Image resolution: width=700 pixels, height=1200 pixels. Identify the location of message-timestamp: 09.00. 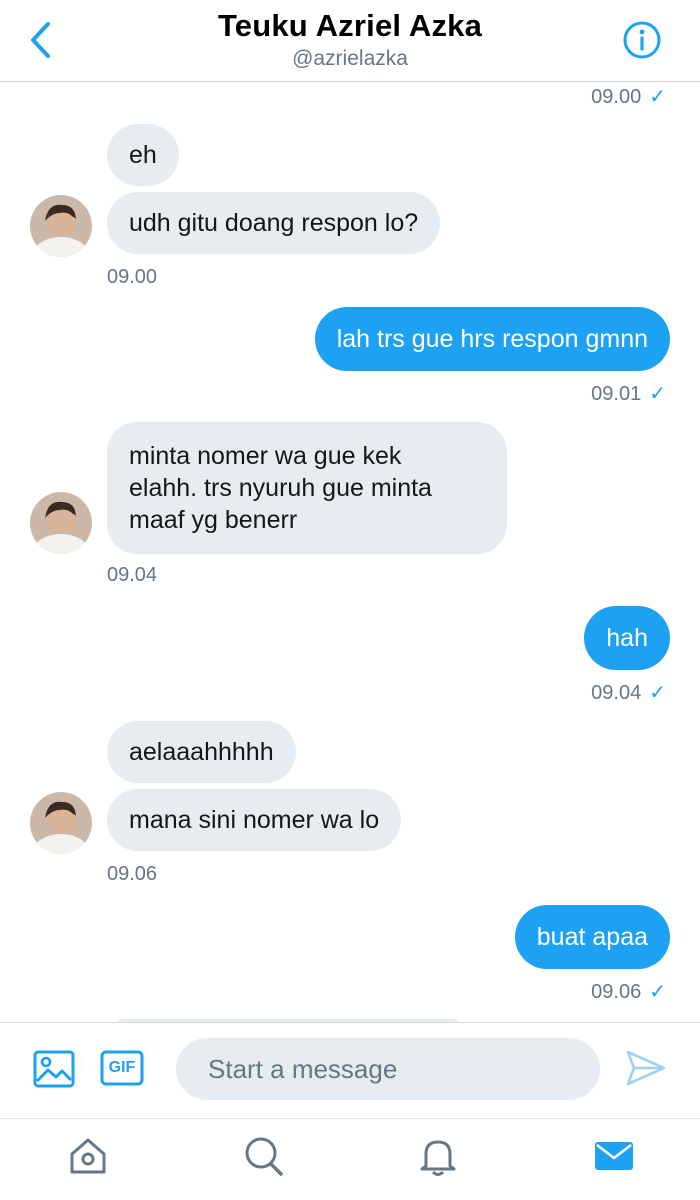
(132, 277).